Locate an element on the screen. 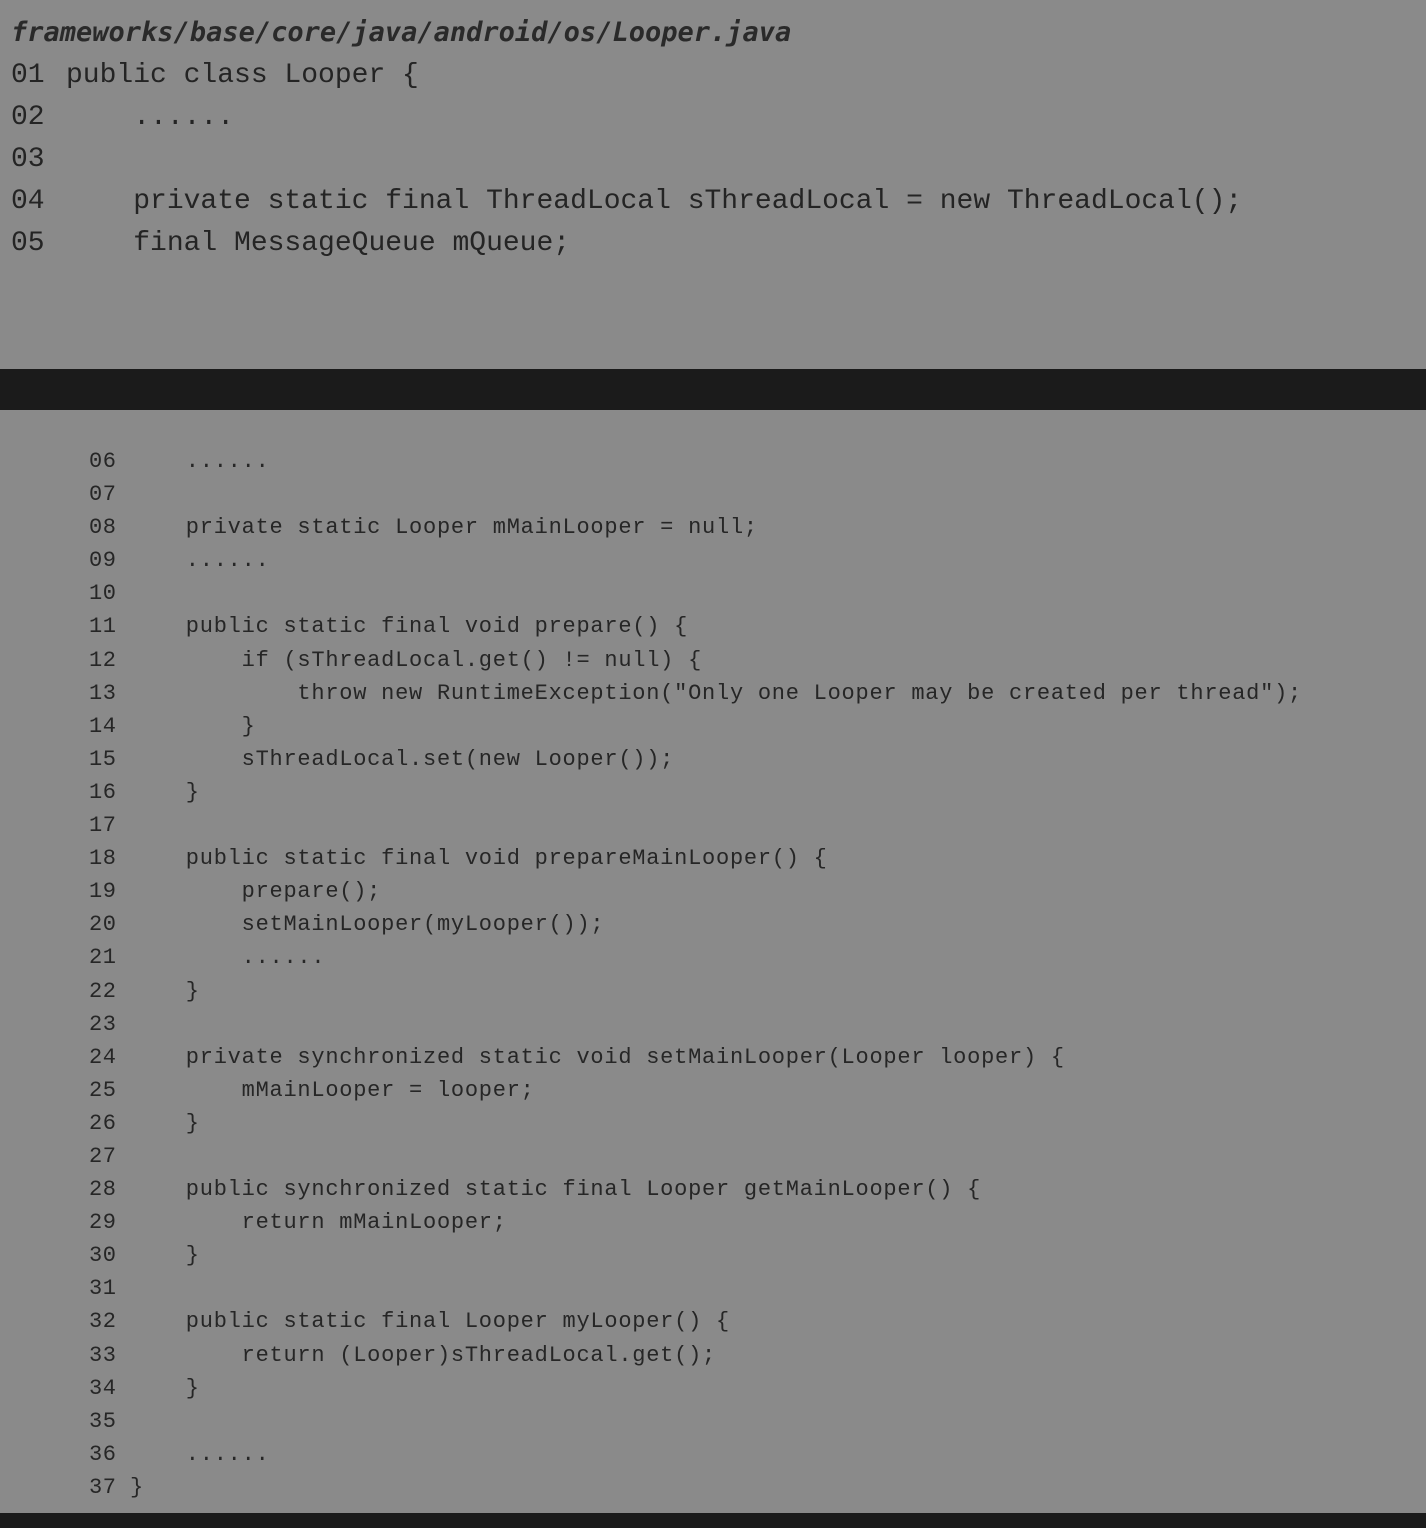 This screenshot has height=1528, width=1426. line-number: 15 is located at coordinates (103, 759).